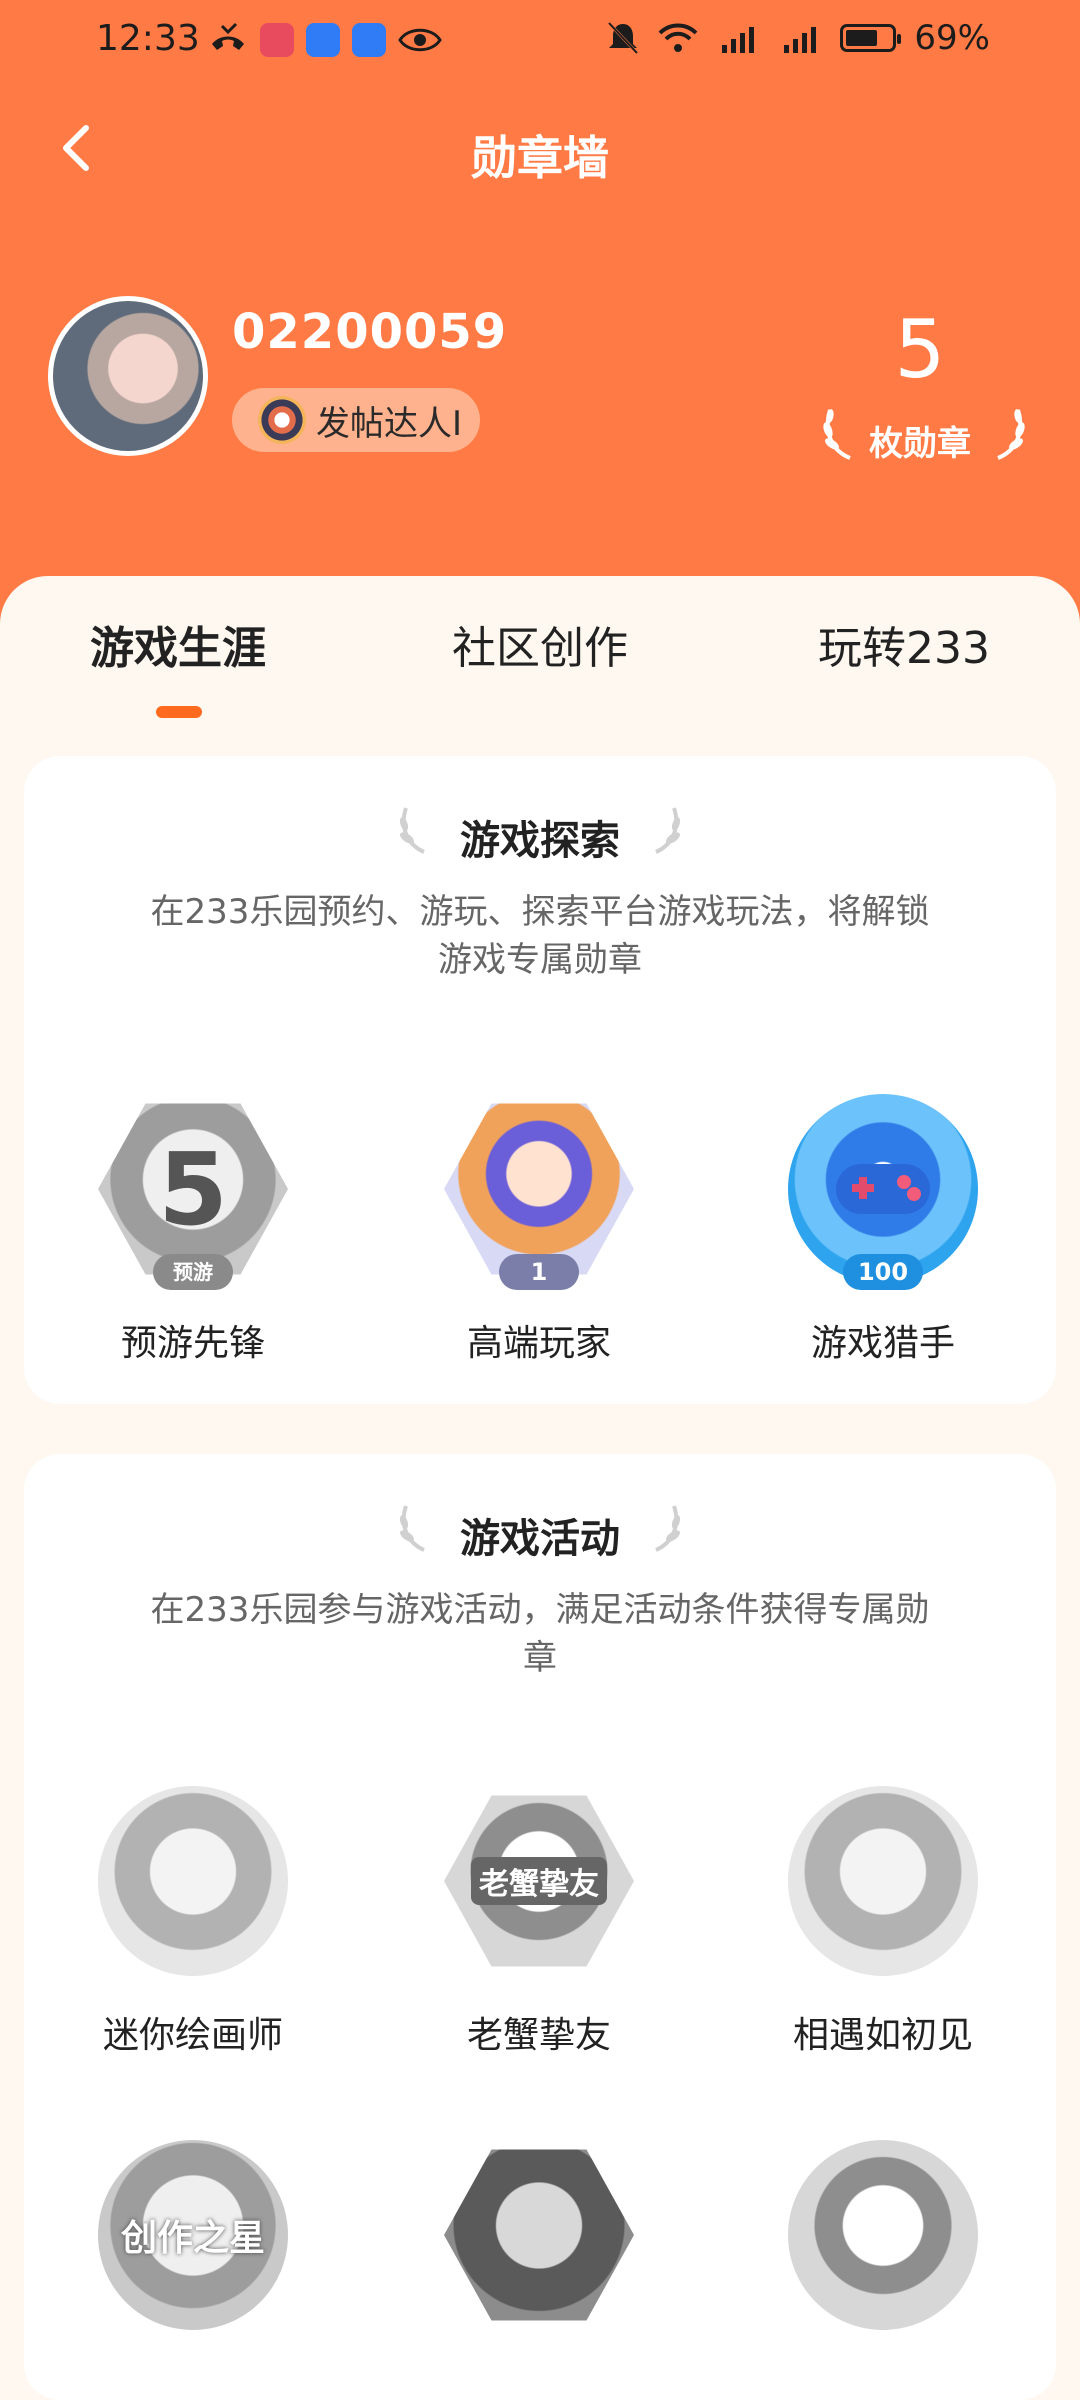  I want to click on badge-level: 1, so click(539, 1272).